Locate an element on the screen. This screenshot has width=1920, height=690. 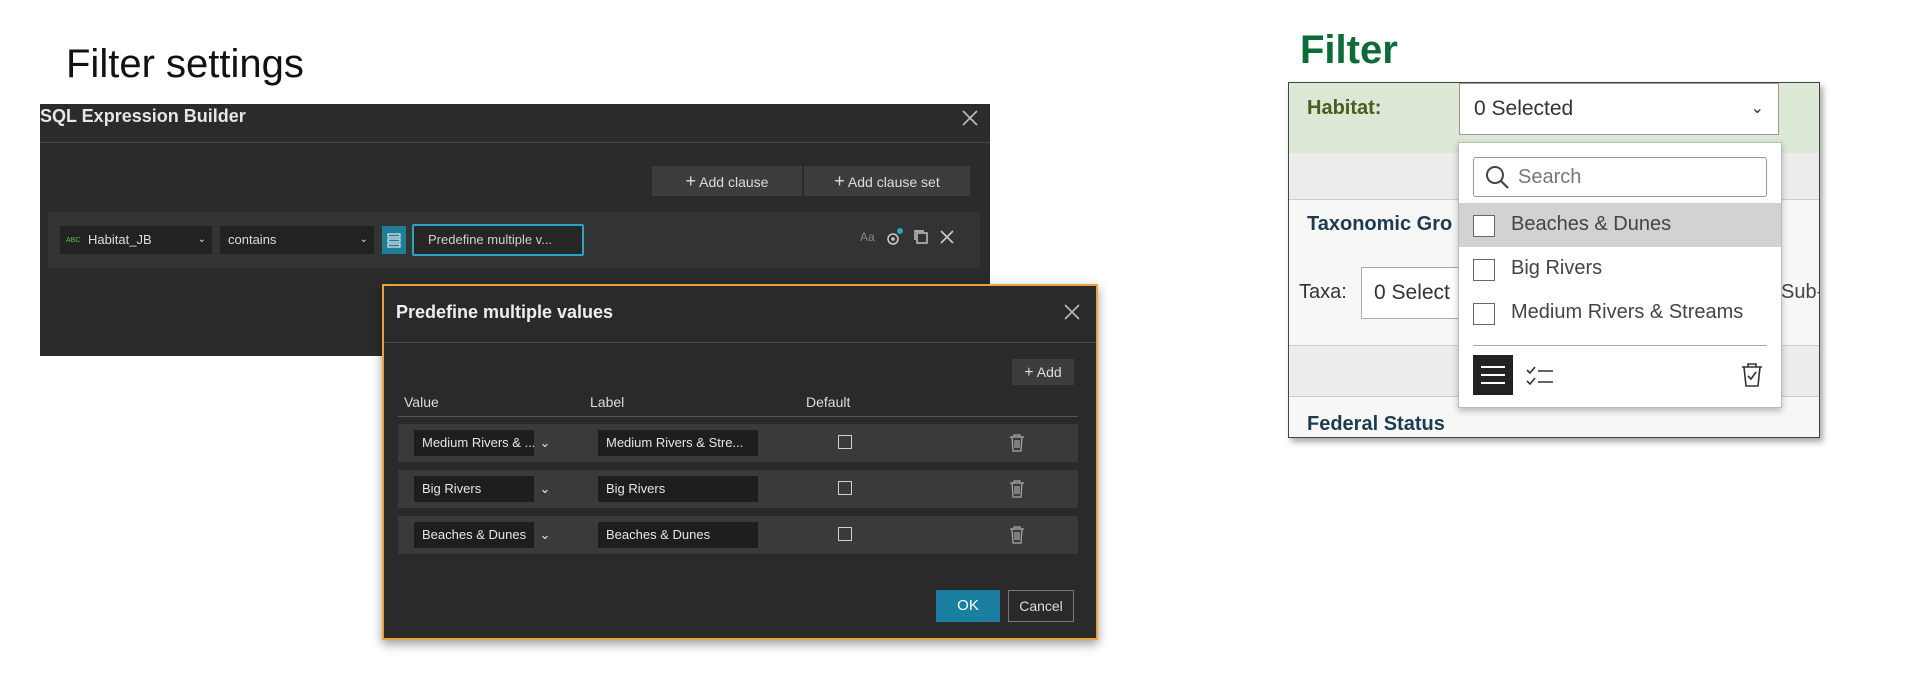
field-select: ABC Habitat_JB ⌄ is located at coordinates (136, 240).